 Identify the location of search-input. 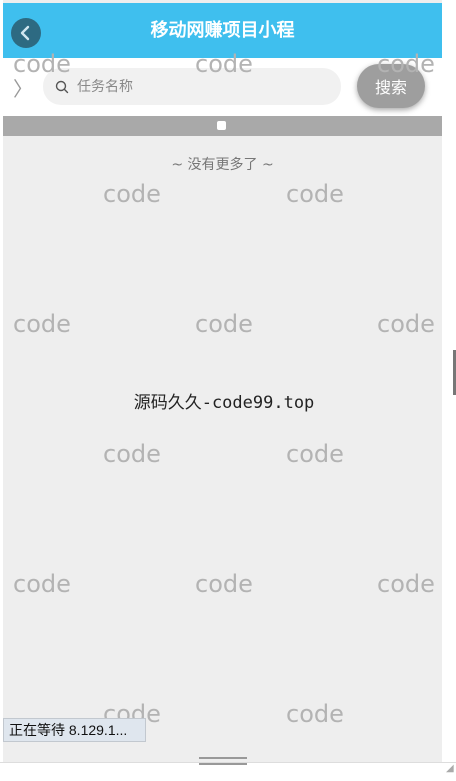
(192, 86).